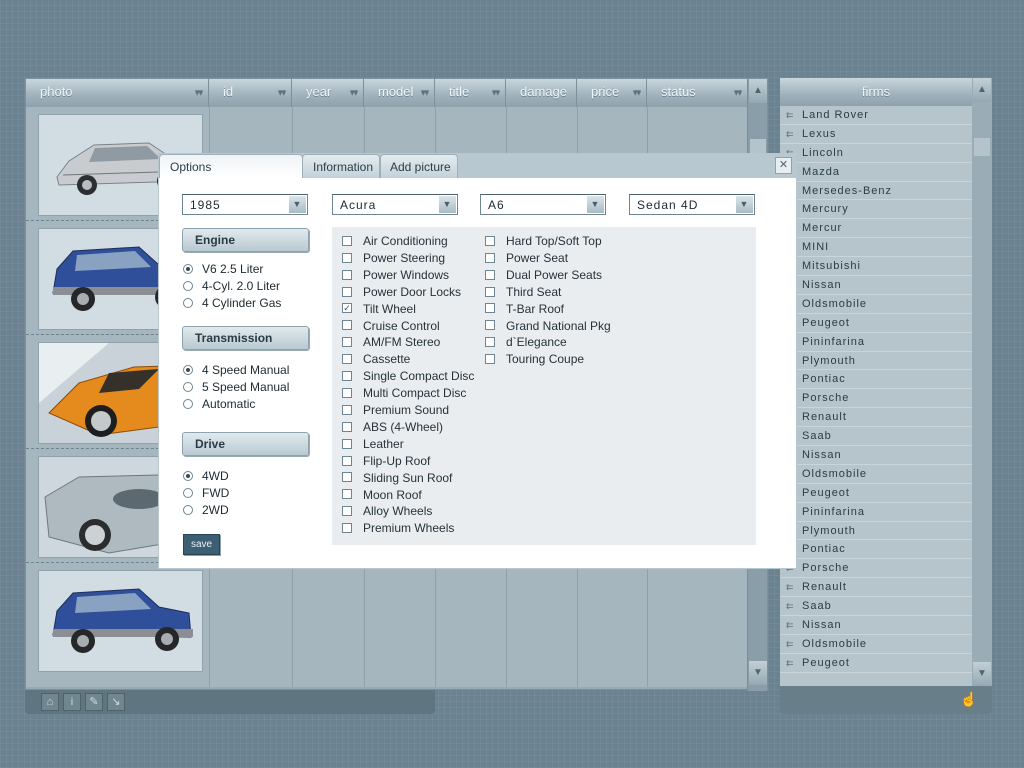 This screenshot has width=1024, height=768. Describe the element at coordinates (387, 512) in the screenshot. I see `feature-option: Alloy Wheels` at that location.